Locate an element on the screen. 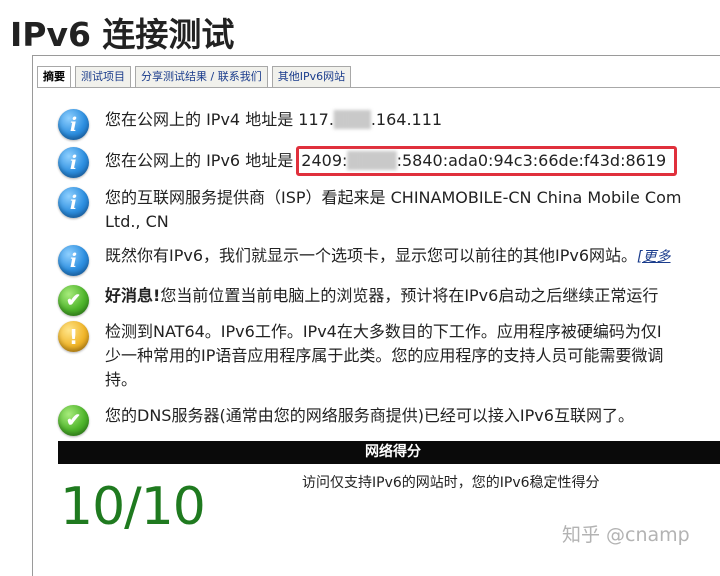 The image size is (720, 576). warning-icon: ! is located at coordinates (73, 336).